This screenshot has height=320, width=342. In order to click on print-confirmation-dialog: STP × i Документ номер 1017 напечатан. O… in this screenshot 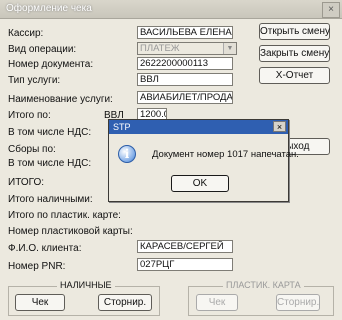, I will do `click(203, 160)`.